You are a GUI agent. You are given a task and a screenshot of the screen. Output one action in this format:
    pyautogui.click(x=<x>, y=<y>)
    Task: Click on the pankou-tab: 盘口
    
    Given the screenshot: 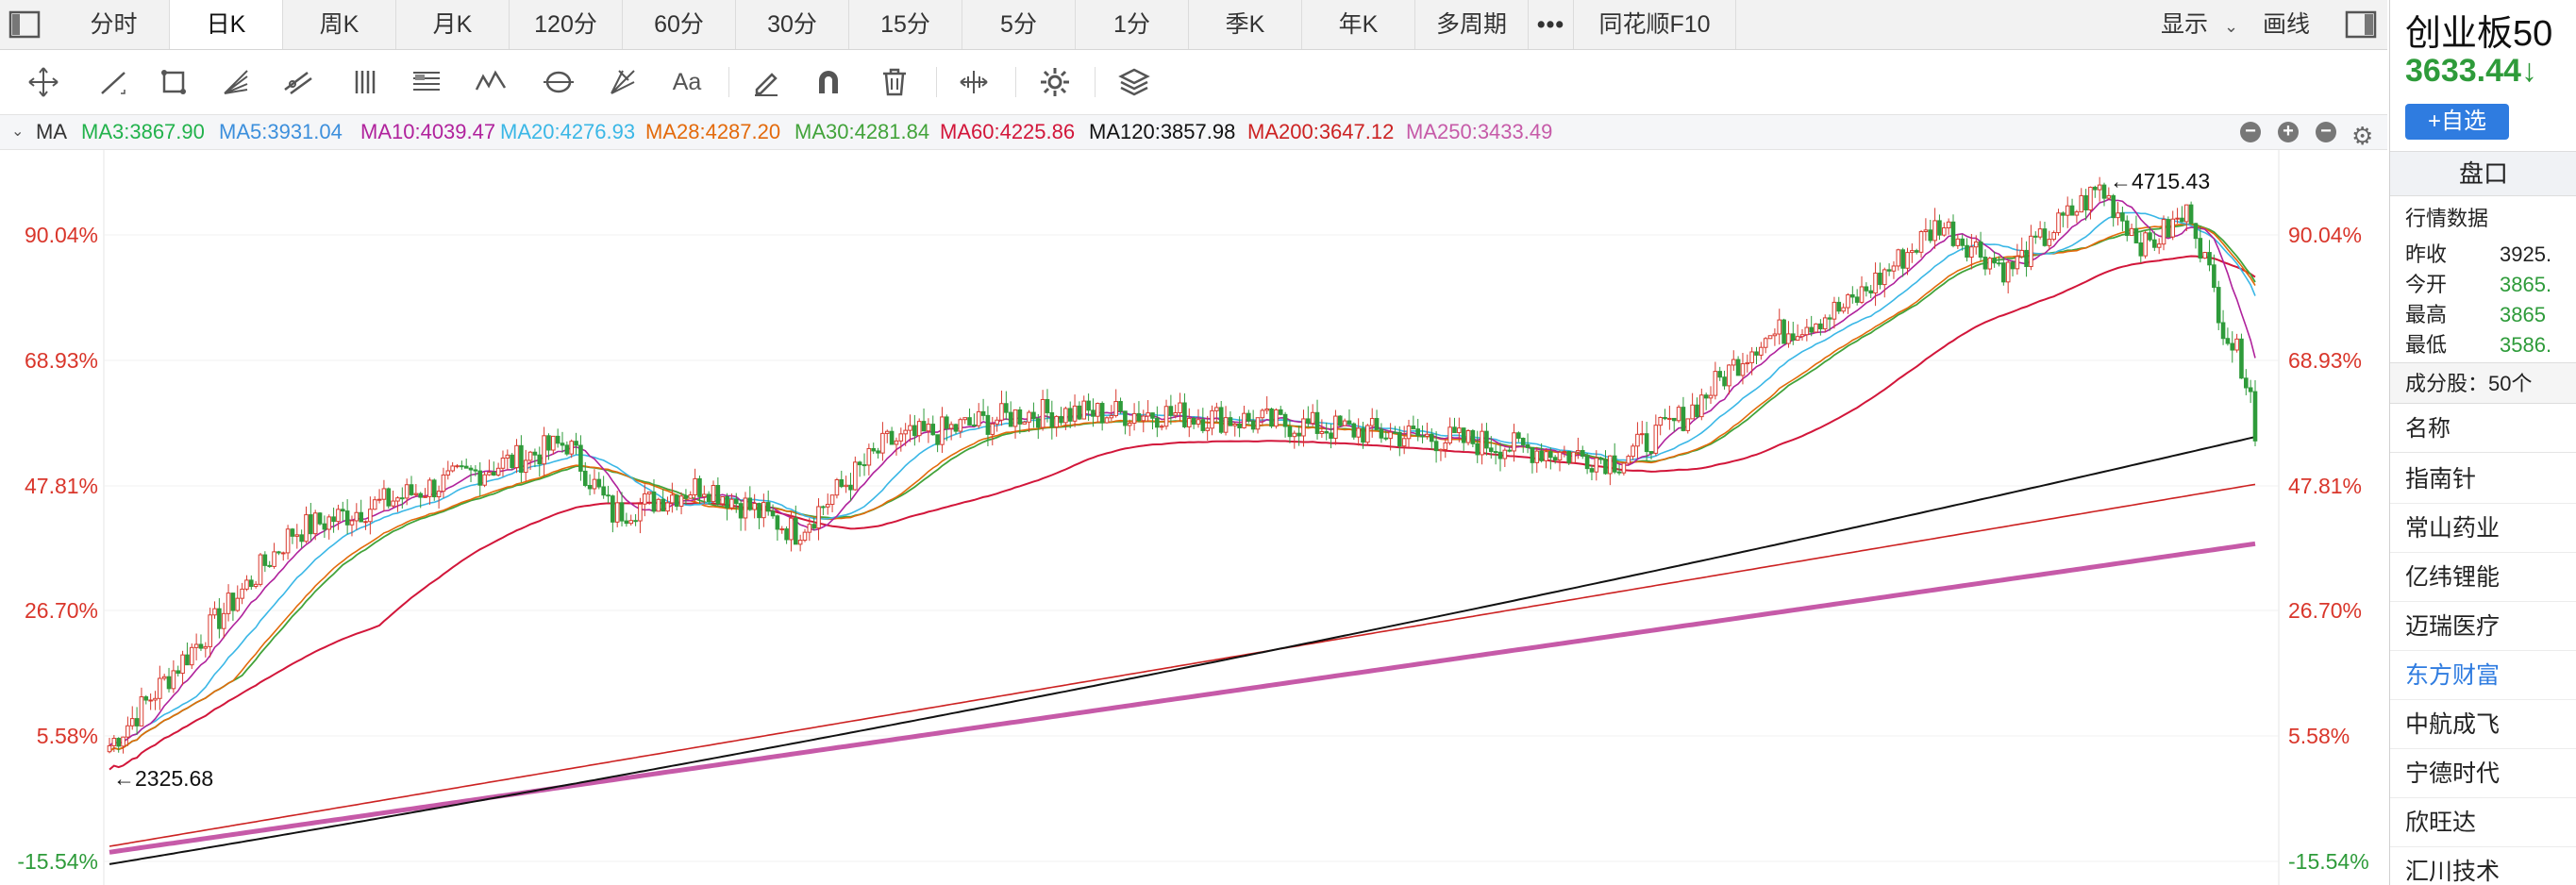 What is the action you would take?
    pyautogui.click(x=2483, y=173)
    